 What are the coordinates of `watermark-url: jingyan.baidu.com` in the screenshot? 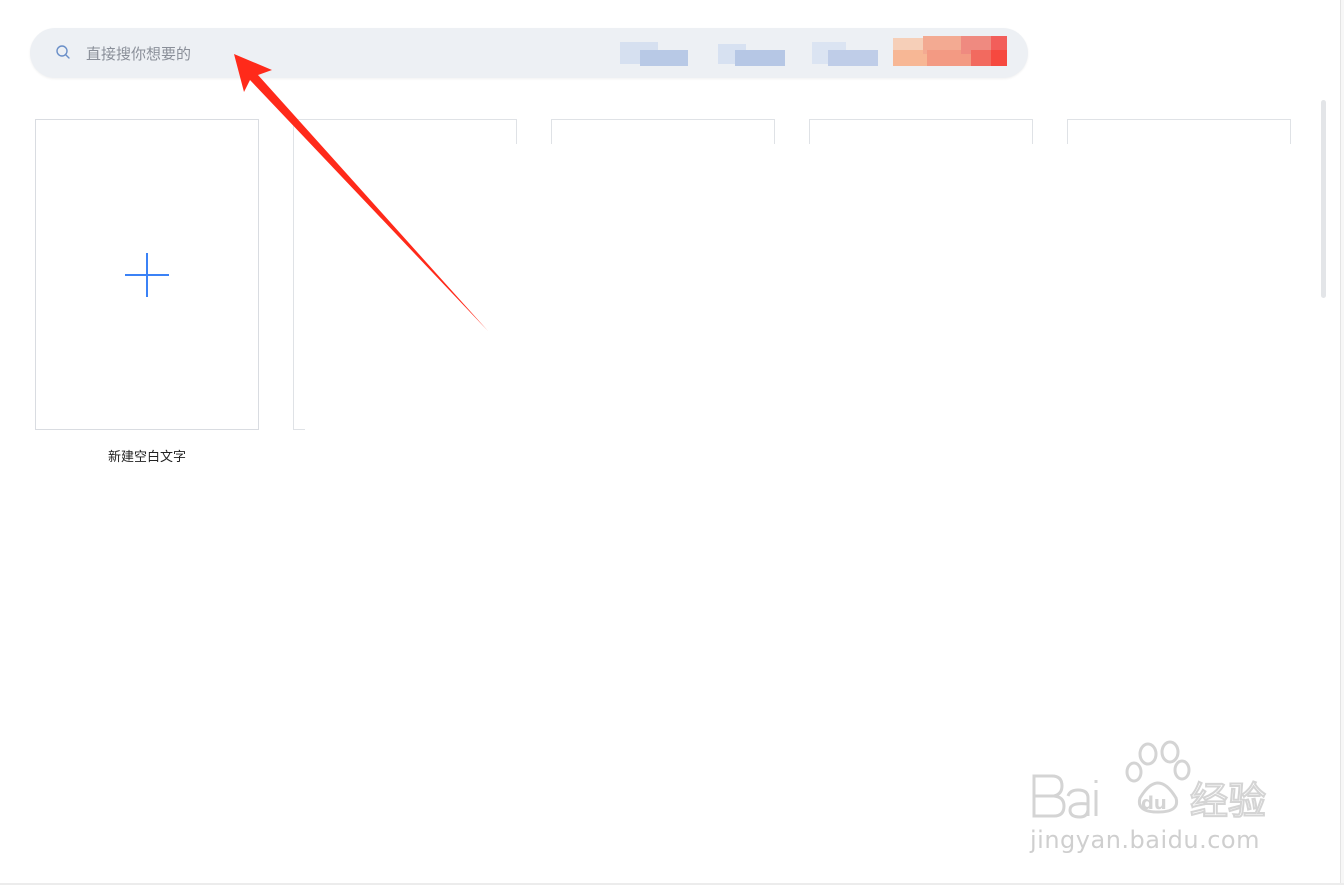 It's located at (1145, 840).